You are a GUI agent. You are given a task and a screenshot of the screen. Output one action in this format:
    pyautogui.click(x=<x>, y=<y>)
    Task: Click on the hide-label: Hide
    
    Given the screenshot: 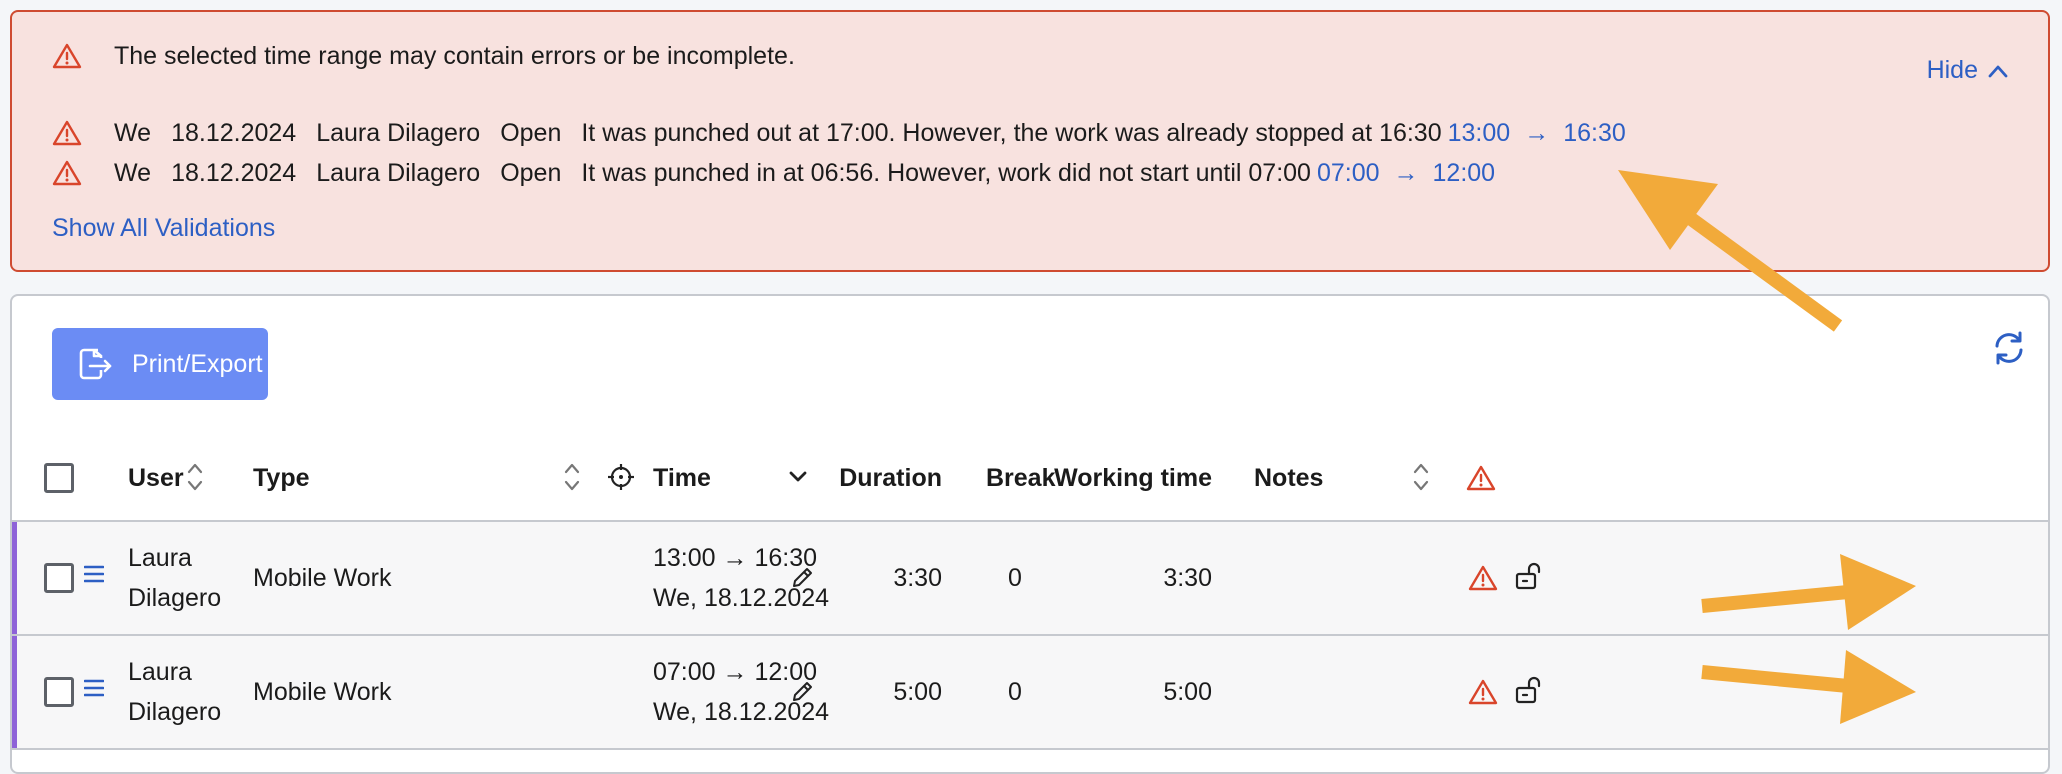 What is the action you would take?
    pyautogui.click(x=1952, y=70)
    